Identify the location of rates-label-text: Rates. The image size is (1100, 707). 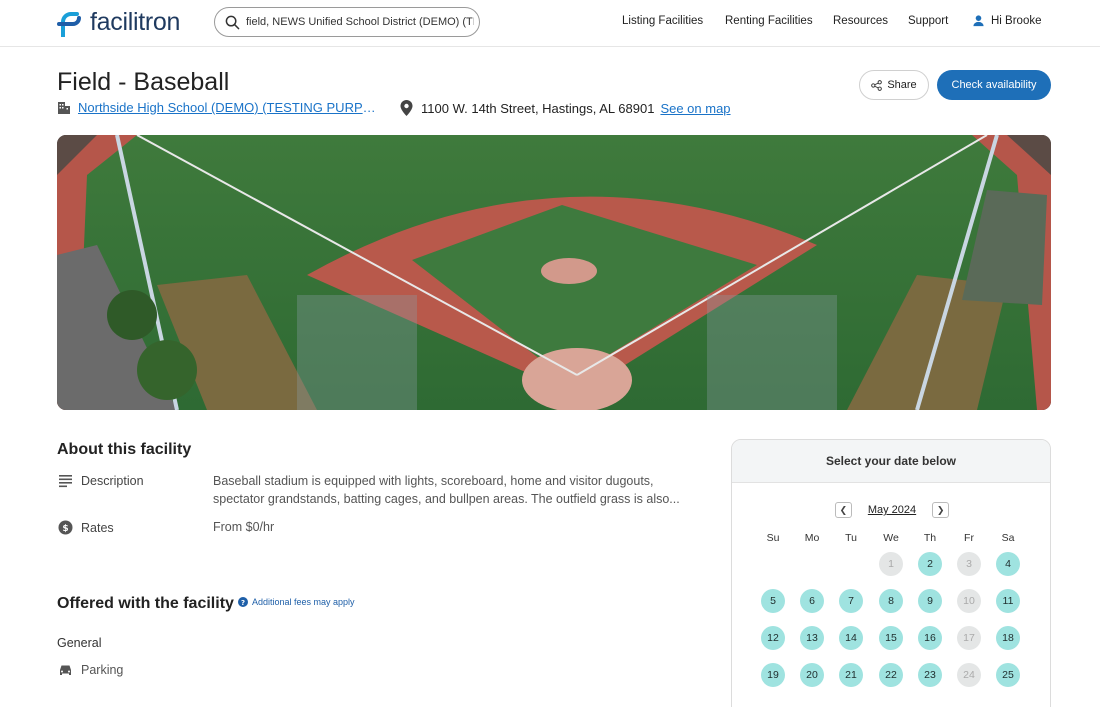
(97, 527).